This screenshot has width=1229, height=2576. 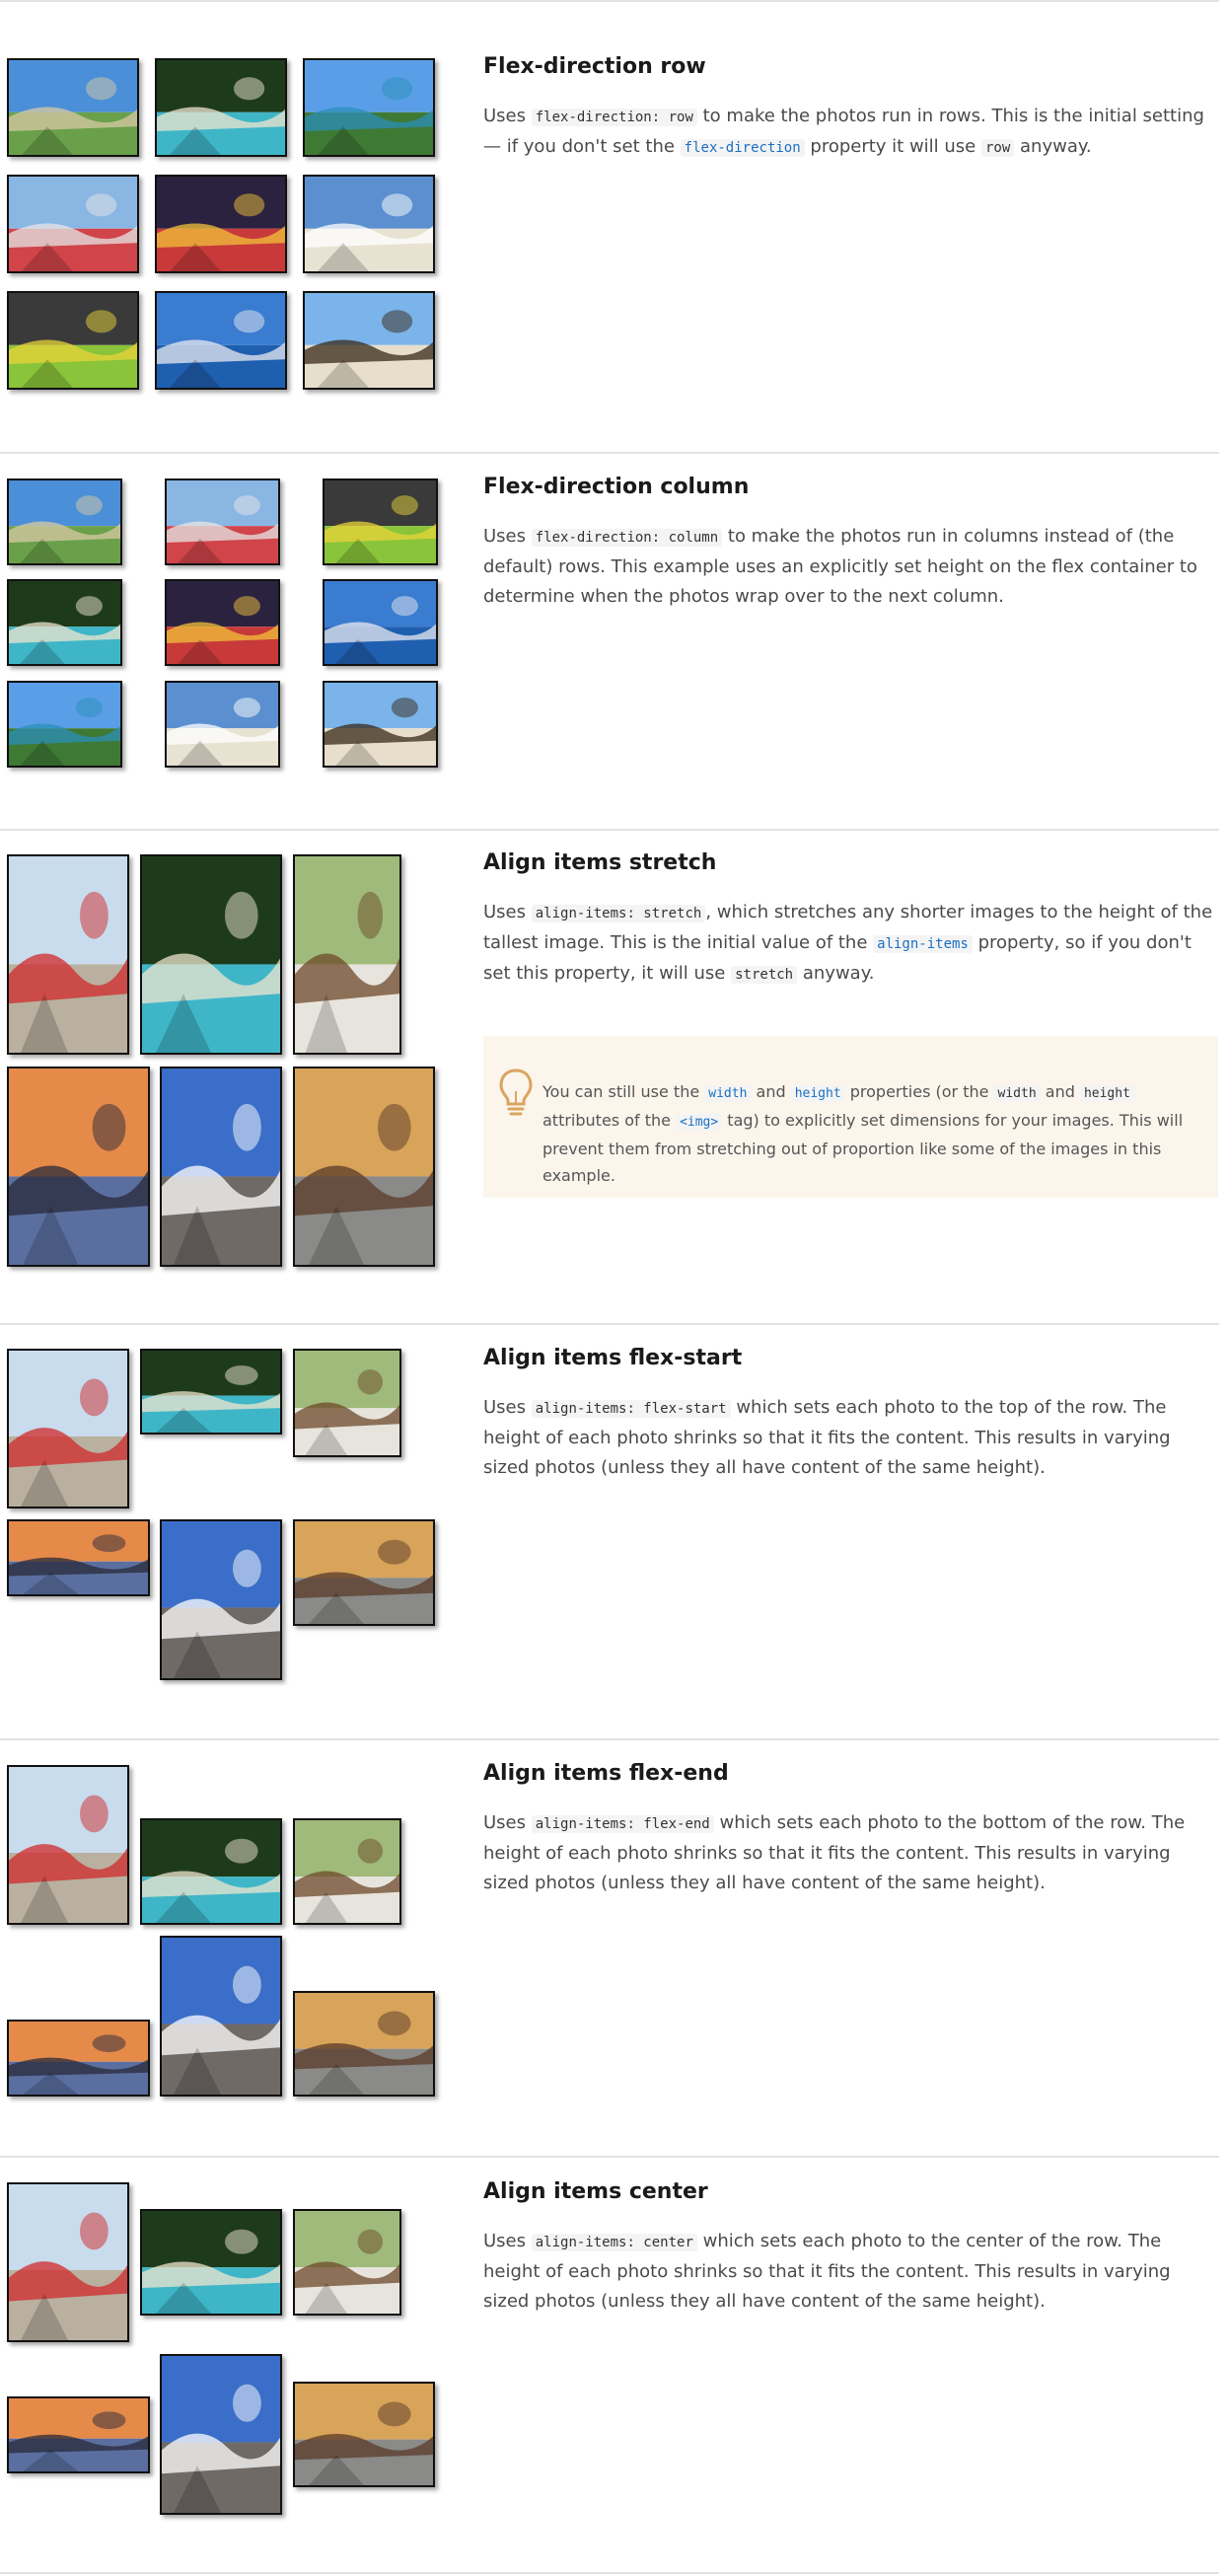 What do you see at coordinates (923, 944) in the screenshot?
I see `code-link: align-items` at bounding box center [923, 944].